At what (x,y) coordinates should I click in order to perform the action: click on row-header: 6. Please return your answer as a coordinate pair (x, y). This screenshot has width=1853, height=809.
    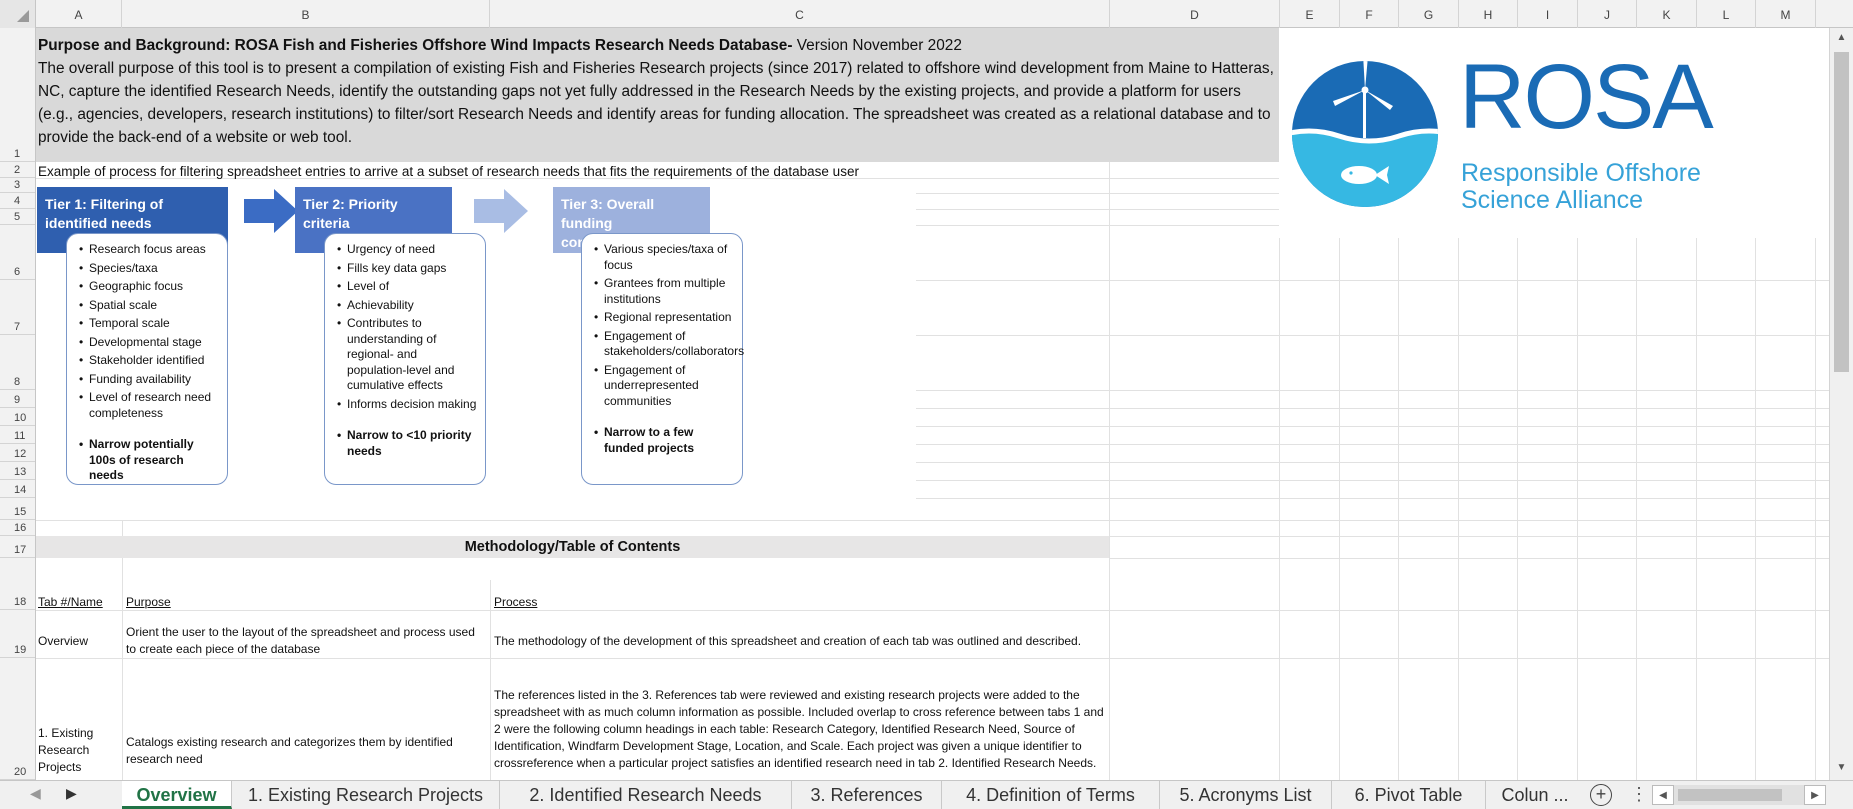
    Looking at the image, I should click on (17, 252).